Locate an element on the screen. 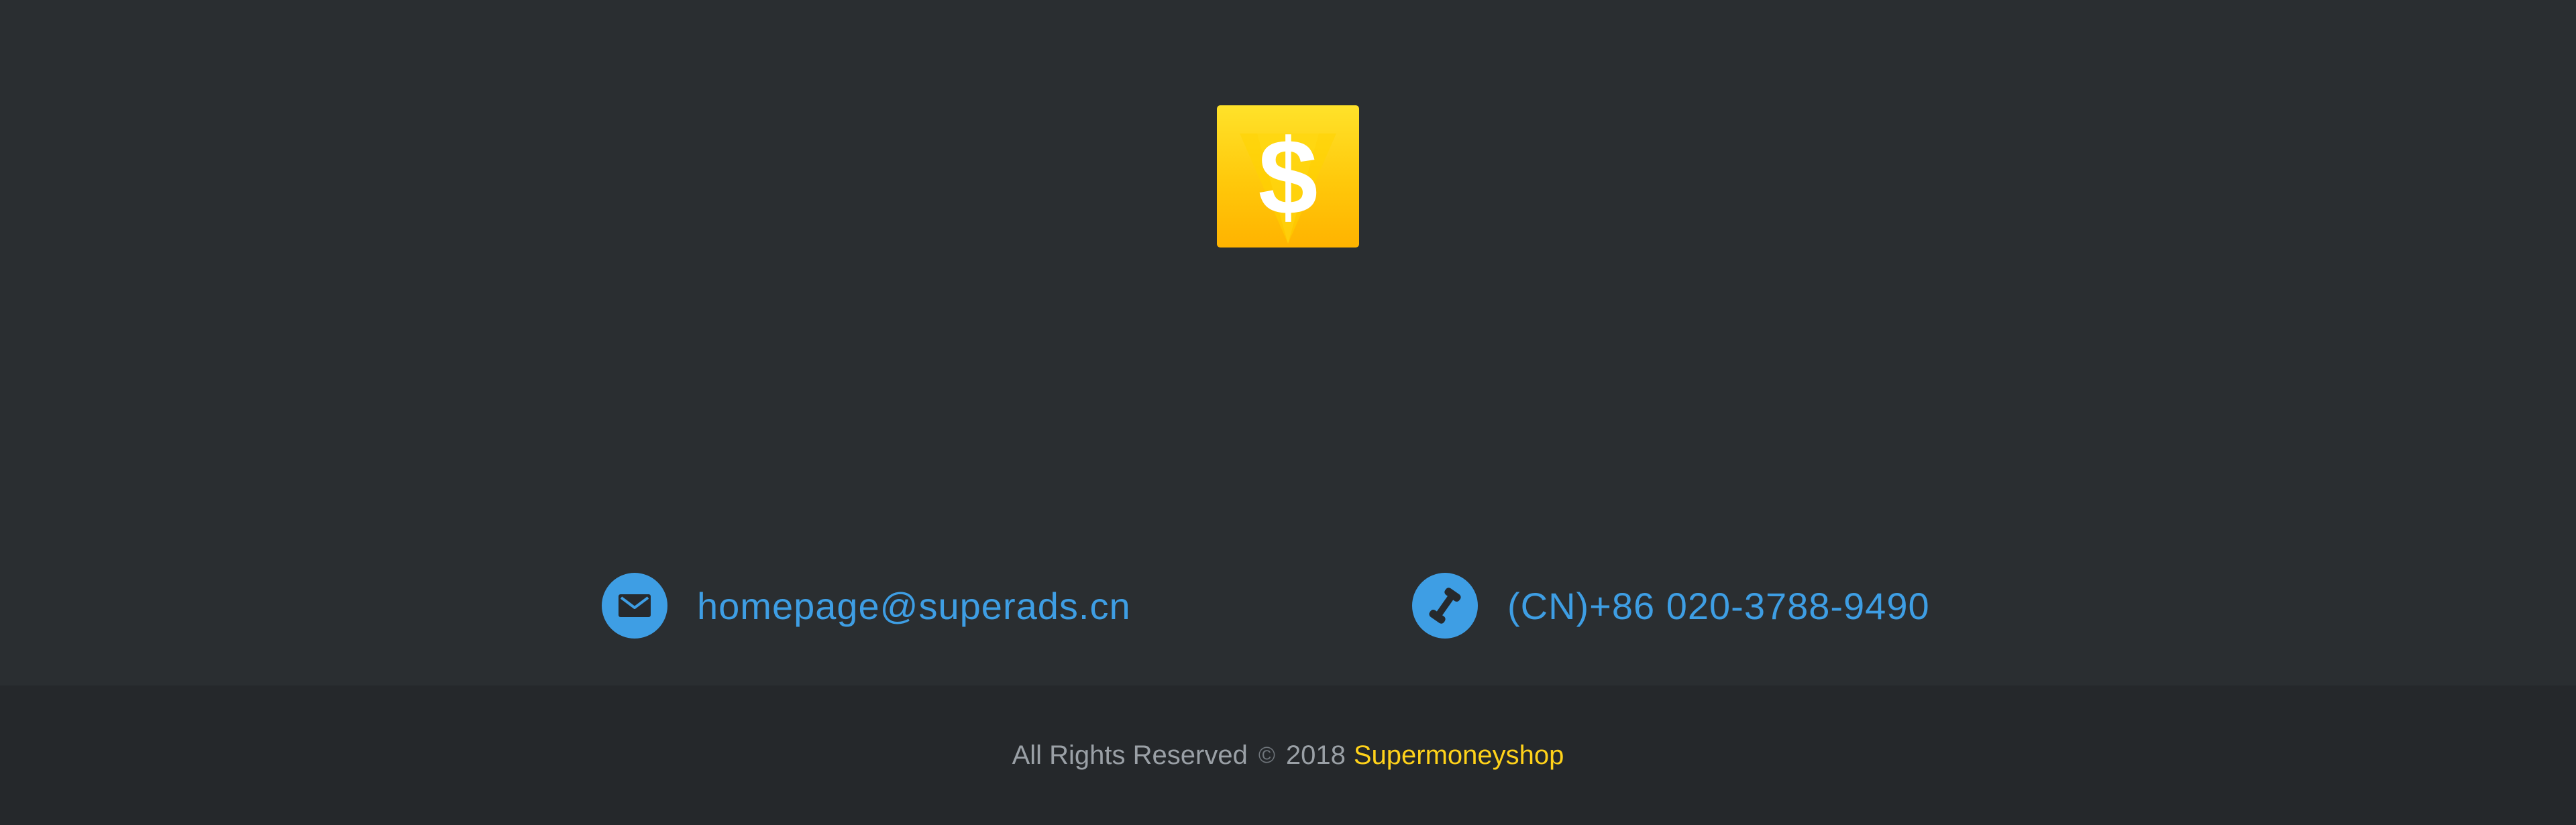 The image size is (2576, 825). dollar-diamond-icon: $ is located at coordinates (1288, 180).